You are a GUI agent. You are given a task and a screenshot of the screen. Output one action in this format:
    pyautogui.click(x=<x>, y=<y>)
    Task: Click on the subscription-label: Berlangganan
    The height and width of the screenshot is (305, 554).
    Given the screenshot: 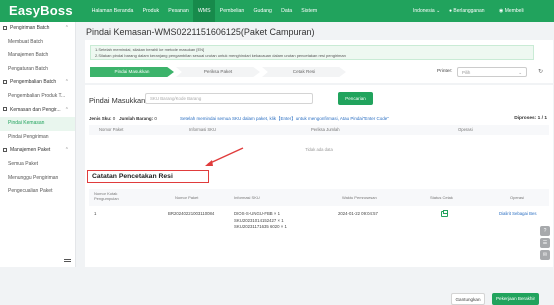 What is the action you would take?
    pyautogui.click(x=469, y=11)
    